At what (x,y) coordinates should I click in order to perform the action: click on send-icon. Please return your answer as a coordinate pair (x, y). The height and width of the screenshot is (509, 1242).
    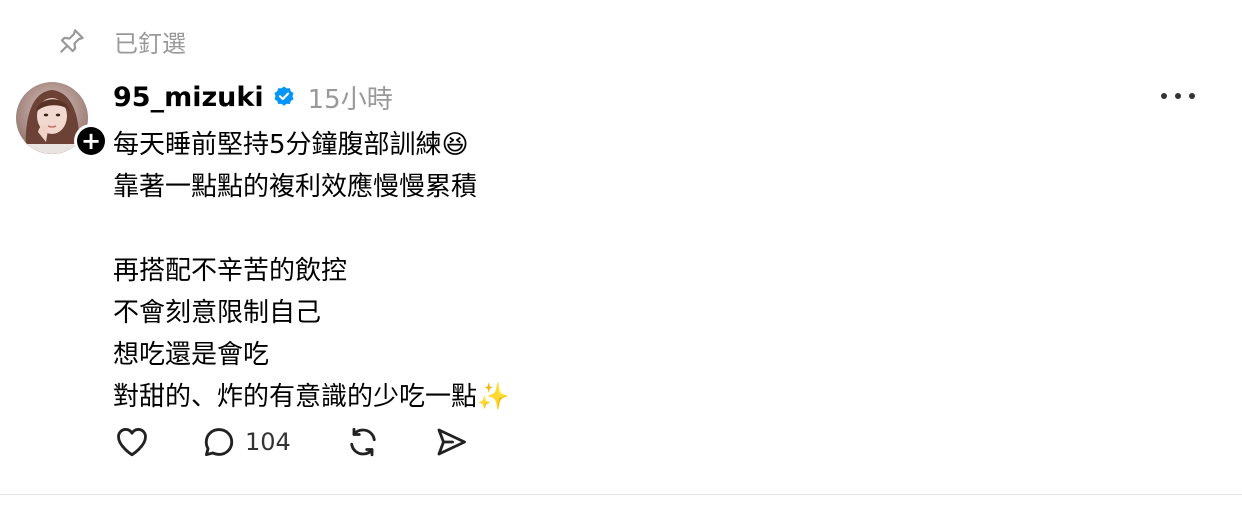
    Looking at the image, I should click on (451, 442).